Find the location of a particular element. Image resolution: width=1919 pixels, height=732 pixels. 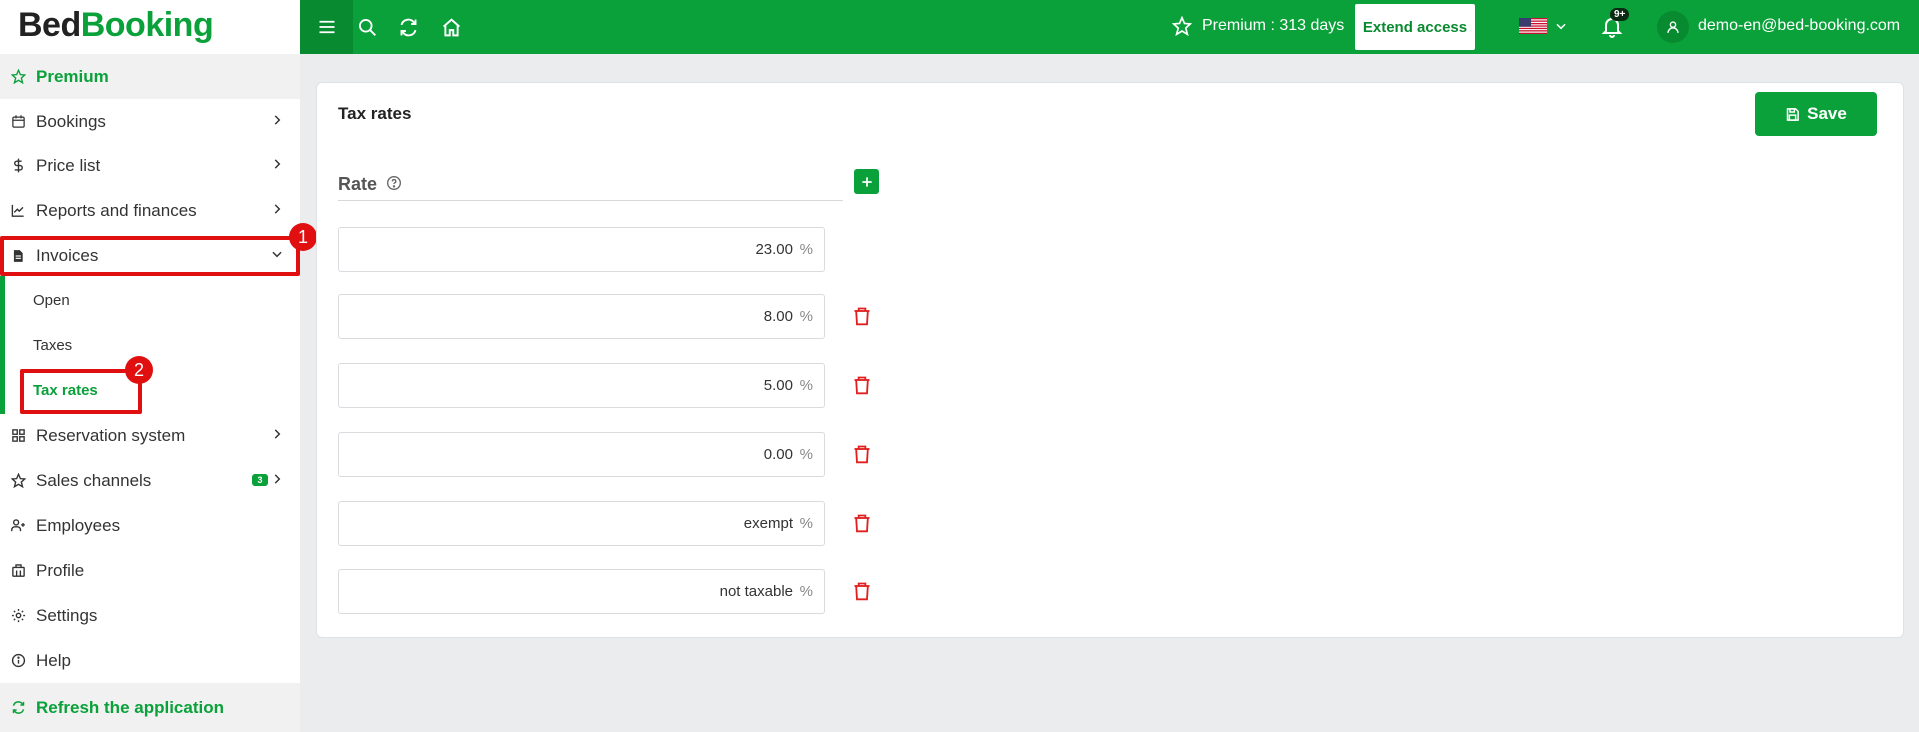

sidebar-item-settings: Settings is located at coordinates (150, 615).